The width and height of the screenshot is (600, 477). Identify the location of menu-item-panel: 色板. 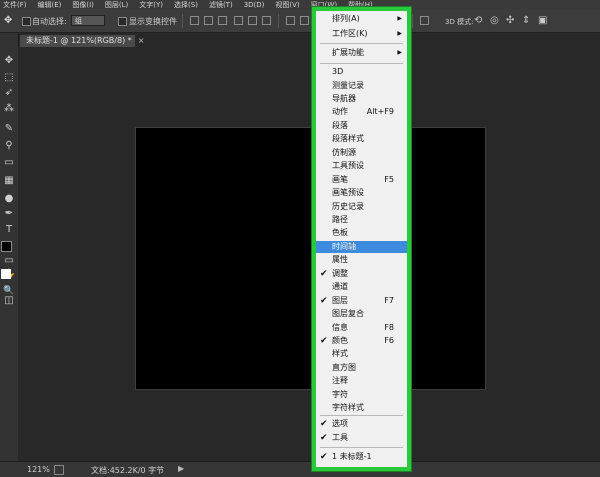
(361, 233).